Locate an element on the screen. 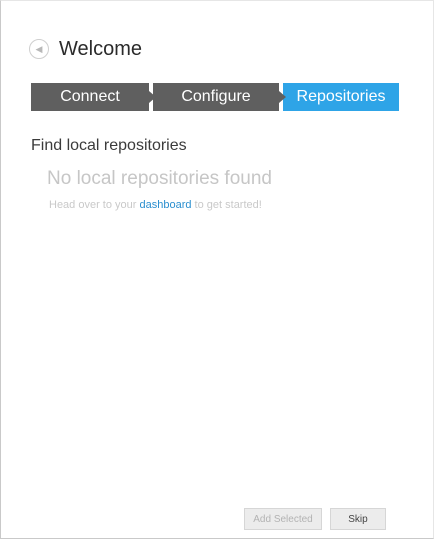 This screenshot has width=434, height=539. step-repositories: Repositories is located at coordinates (341, 97).